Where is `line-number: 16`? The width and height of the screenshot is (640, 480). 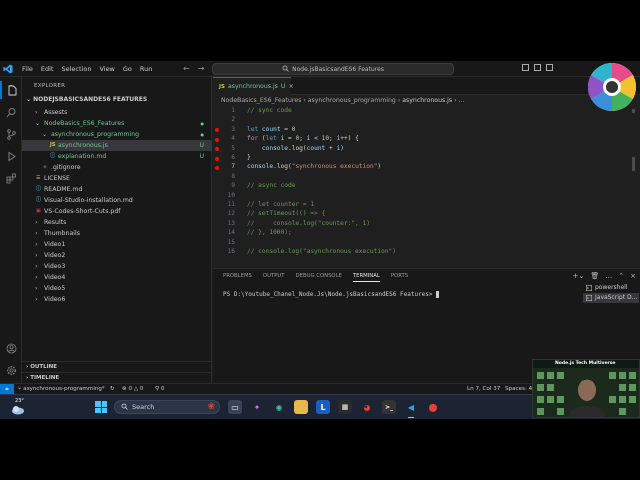 line-number: 16 is located at coordinates (224, 251).